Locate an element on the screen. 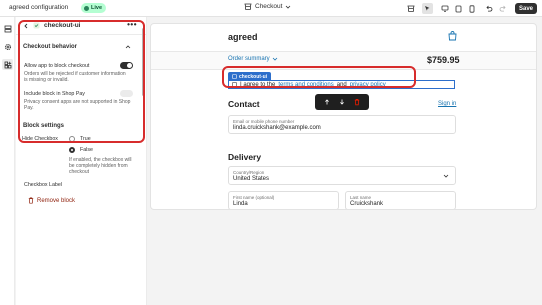 This screenshot has width=542, height=305. highlight-box-block is located at coordinates (319, 77).